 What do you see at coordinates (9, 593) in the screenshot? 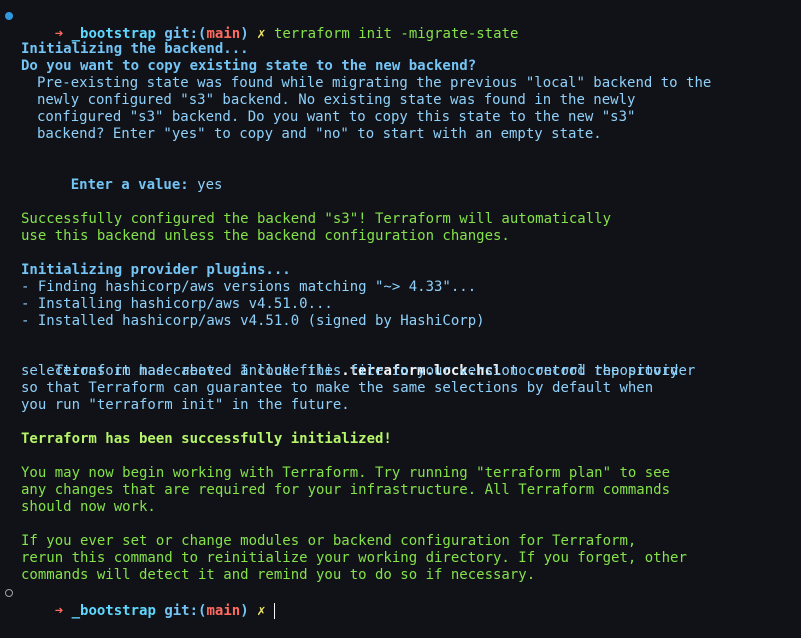
I see `status-dot-hollow-icon` at bounding box center [9, 593].